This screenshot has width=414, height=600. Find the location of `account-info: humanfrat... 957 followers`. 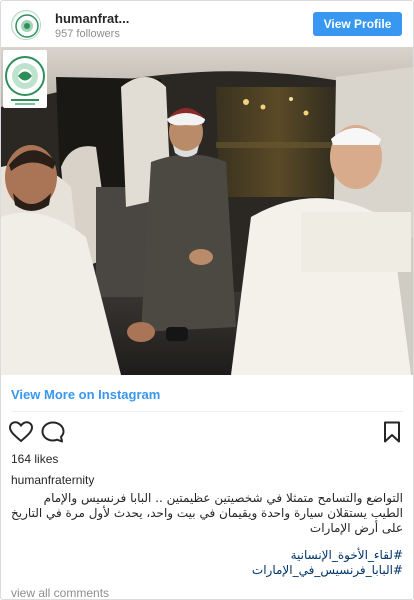

account-info: humanfrat... 957 followers is located at coordinates (92, 26).